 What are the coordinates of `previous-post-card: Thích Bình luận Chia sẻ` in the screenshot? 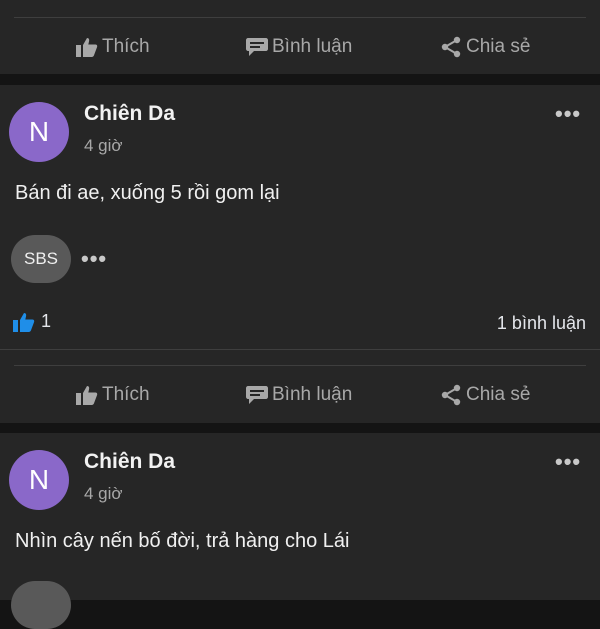 It's located at (300, 37).